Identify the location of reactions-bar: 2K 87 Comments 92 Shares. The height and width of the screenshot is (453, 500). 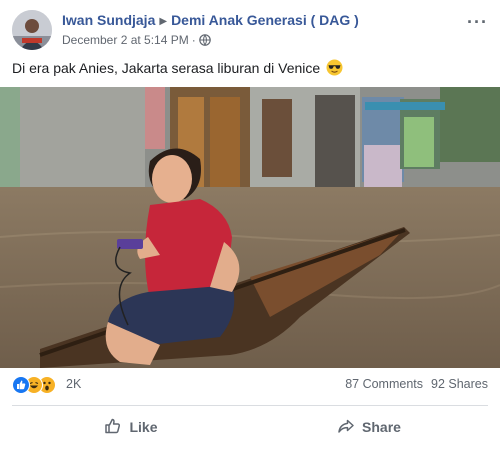
(250, 384).